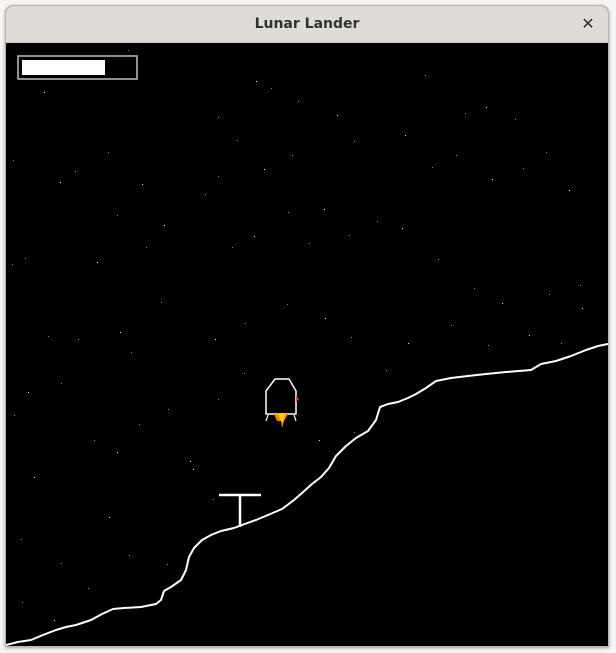  I want to click on close-icon: ✕, so click(588, 24).